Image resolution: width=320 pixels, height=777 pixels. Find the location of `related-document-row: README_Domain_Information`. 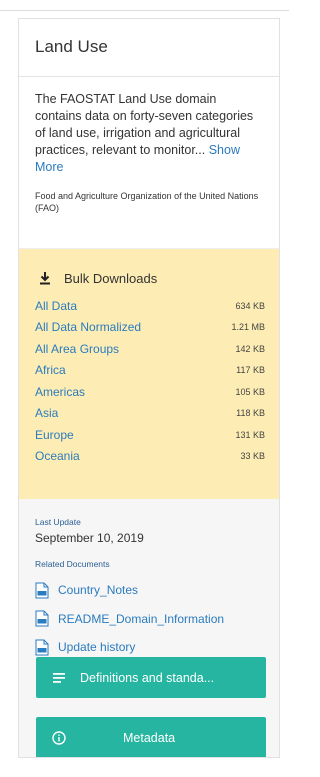

related-document-row: README_Domain_Information is located at coordinates (150, 619).